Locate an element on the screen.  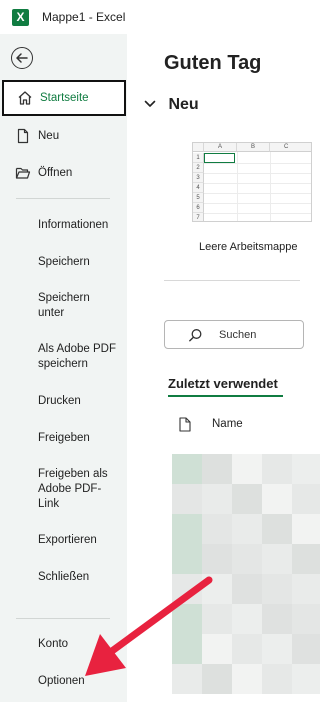
window-title: Mappe1 - Excel is located at coordinates (84, 17).